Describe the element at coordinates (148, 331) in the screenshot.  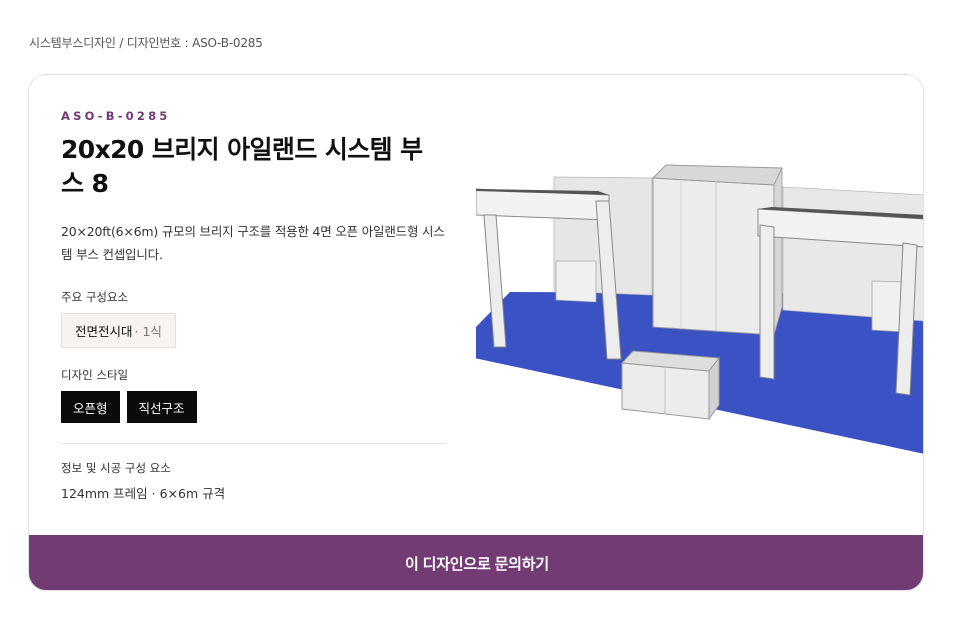
I see `component-qty: · 1식` at that location.